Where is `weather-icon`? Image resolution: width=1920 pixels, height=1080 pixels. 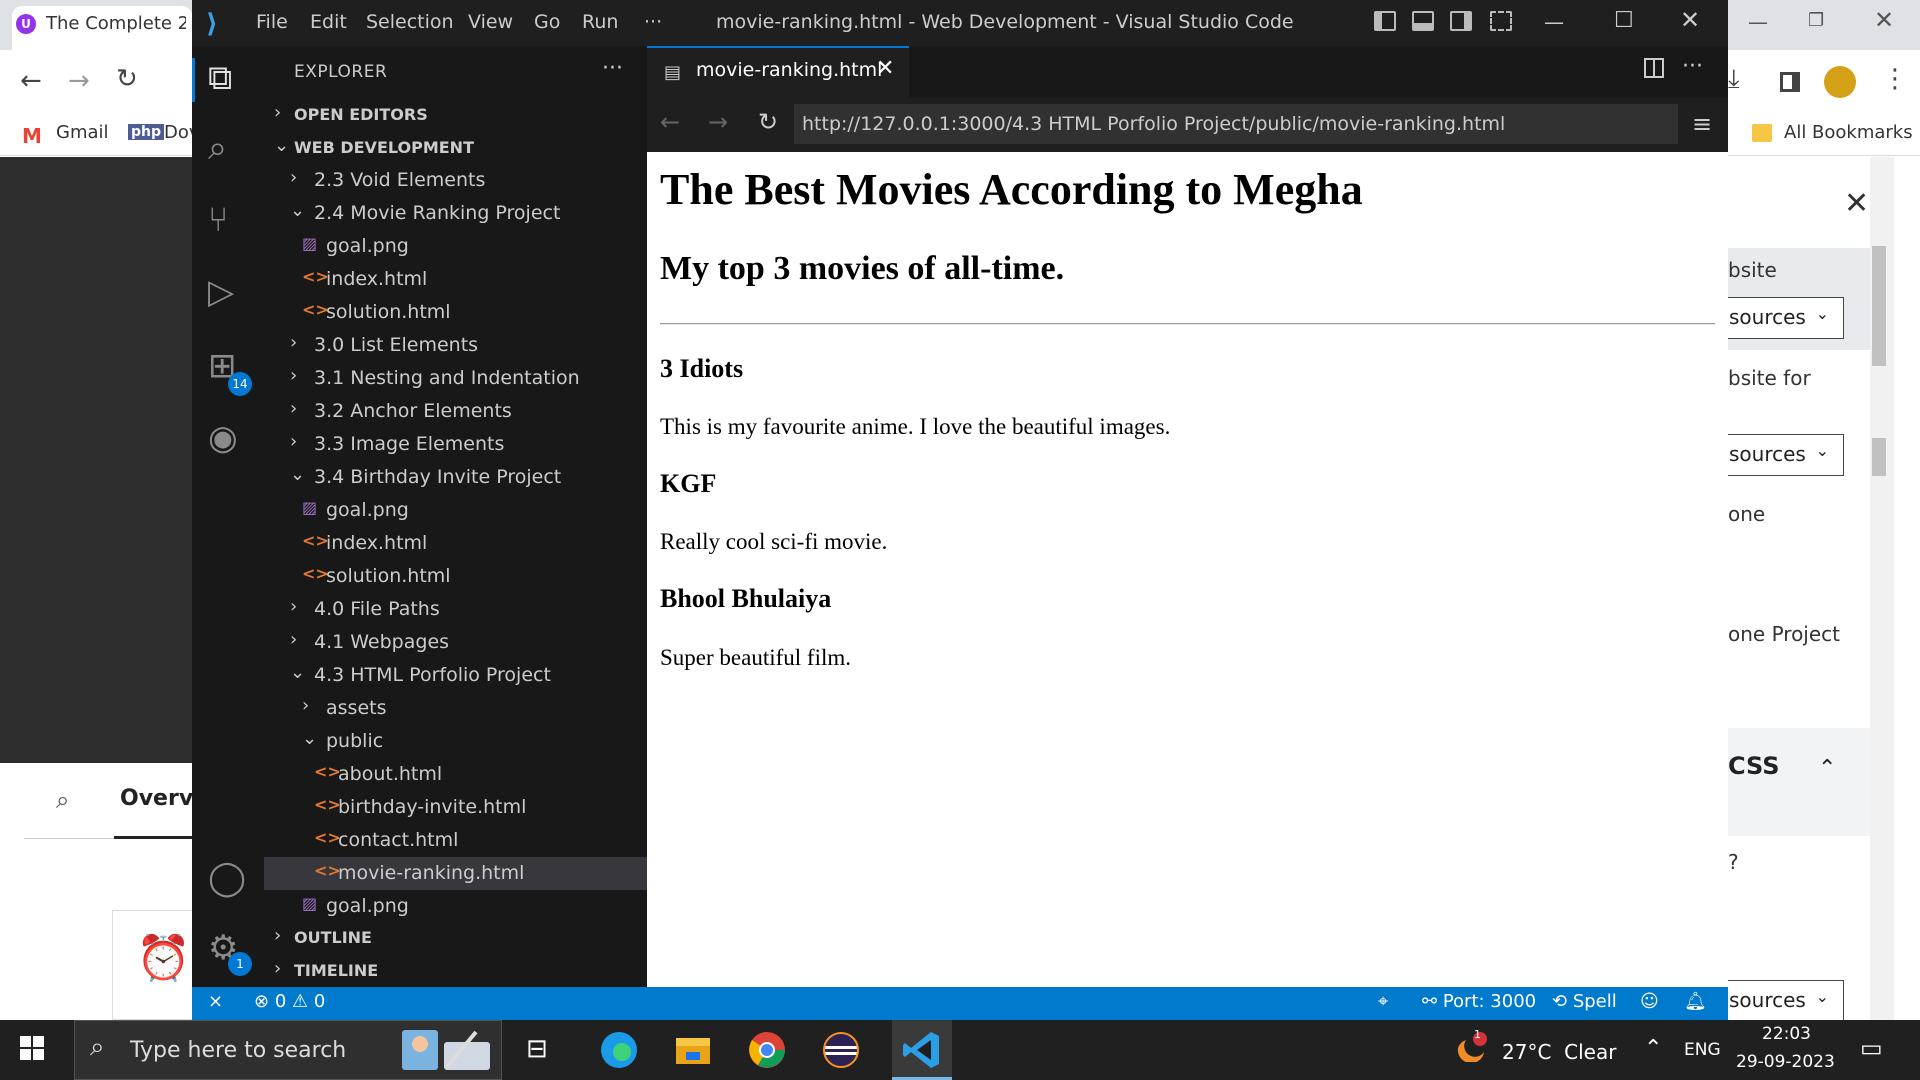 weather-icon is located at coordinates (1471, 1047).